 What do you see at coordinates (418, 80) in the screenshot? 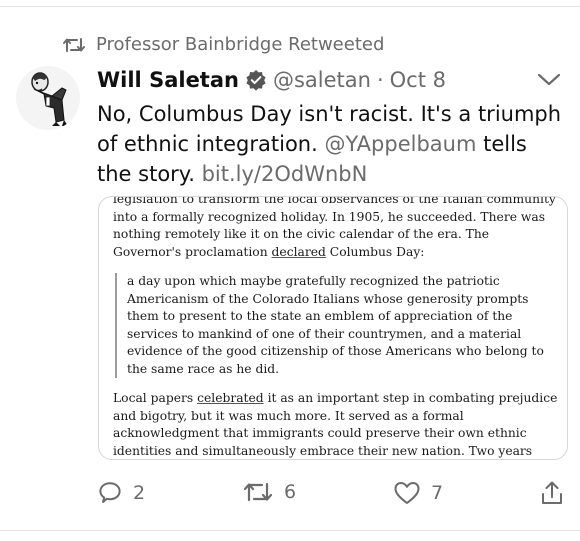
I see `tweet-date: Oct 8` at bounding box center [418, 80].